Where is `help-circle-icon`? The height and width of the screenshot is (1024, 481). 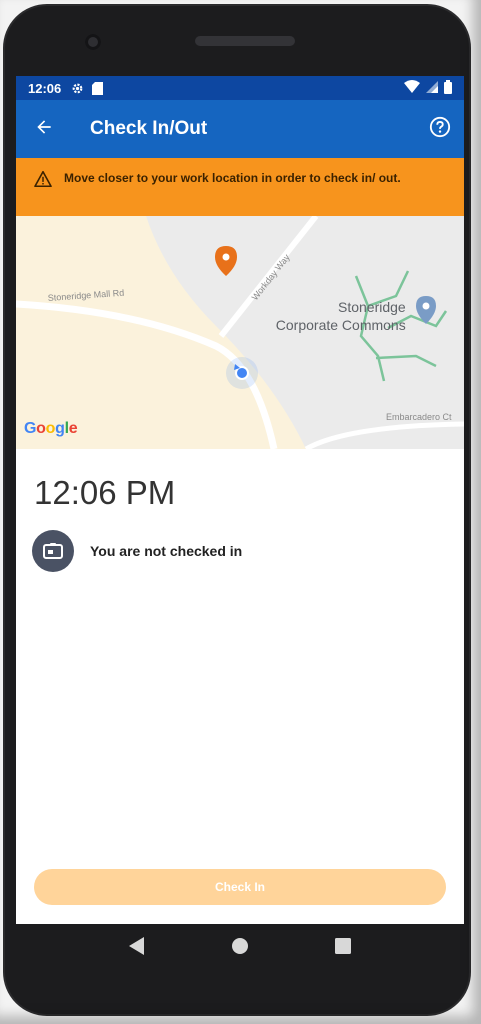 help-circle-icon is located at coordinates (440, 129).